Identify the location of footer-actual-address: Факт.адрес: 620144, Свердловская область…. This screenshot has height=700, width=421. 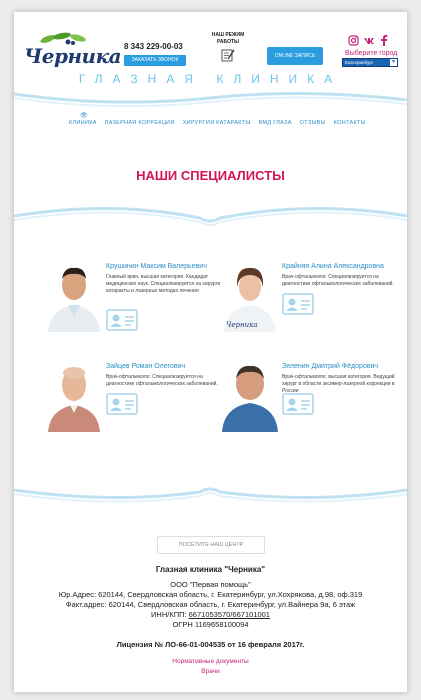
(210, 604).